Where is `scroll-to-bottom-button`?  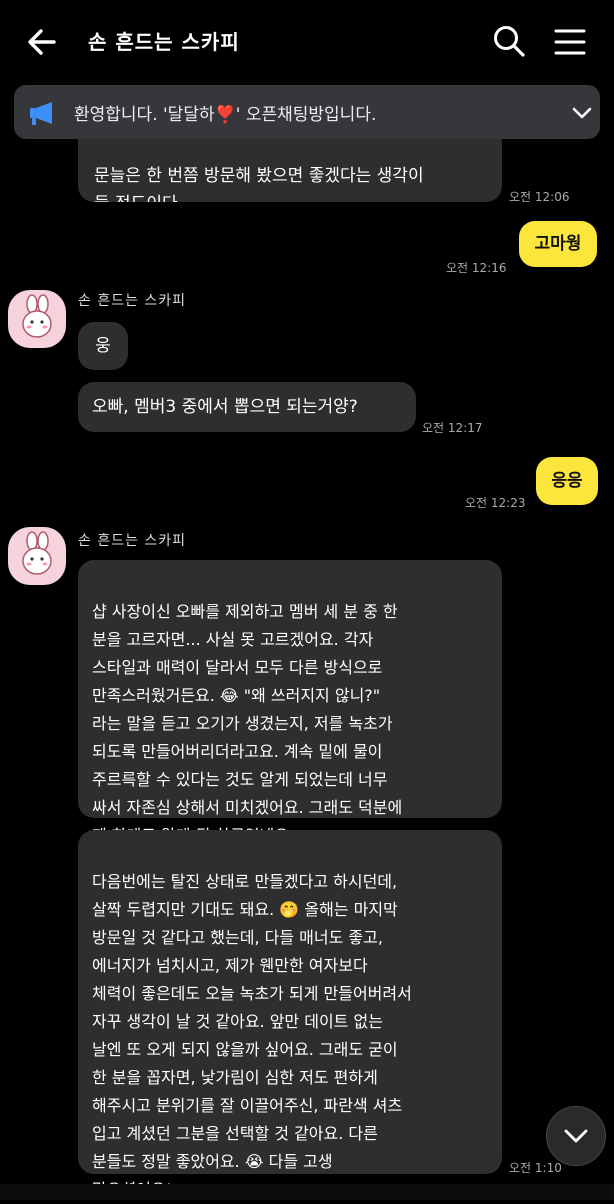 scroll-to-bottom-button is located at coordinates (576, 1136).